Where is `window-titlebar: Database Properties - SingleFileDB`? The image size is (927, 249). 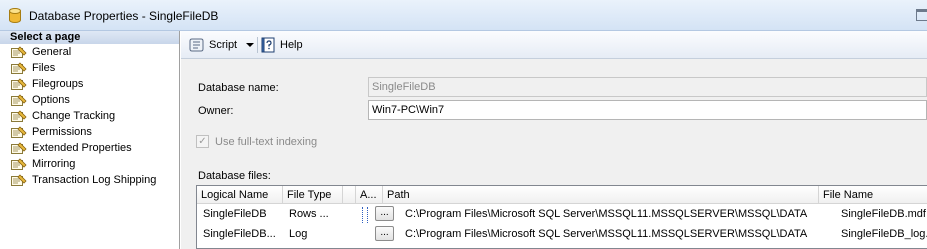 window-titlebar: Database Properties - SingleFileDB is located at coordinates (463, 15).